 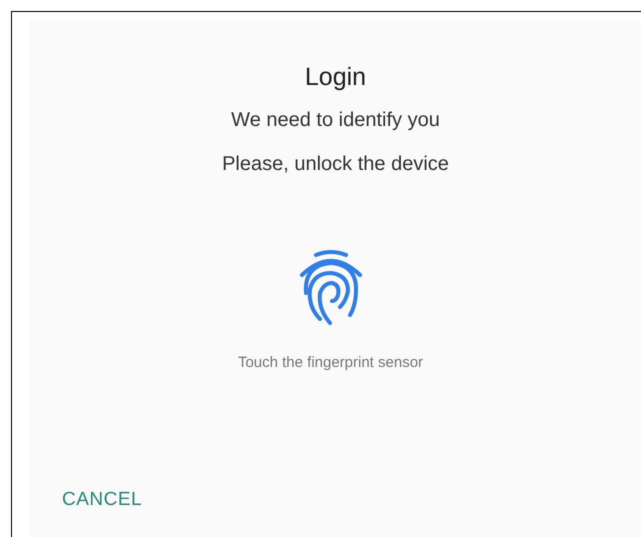 What do you see at coordinates (331, 363) in the screenshot?
I see `hint-text: Touch the fingerprint sensor` at bounding box center [331, 363].